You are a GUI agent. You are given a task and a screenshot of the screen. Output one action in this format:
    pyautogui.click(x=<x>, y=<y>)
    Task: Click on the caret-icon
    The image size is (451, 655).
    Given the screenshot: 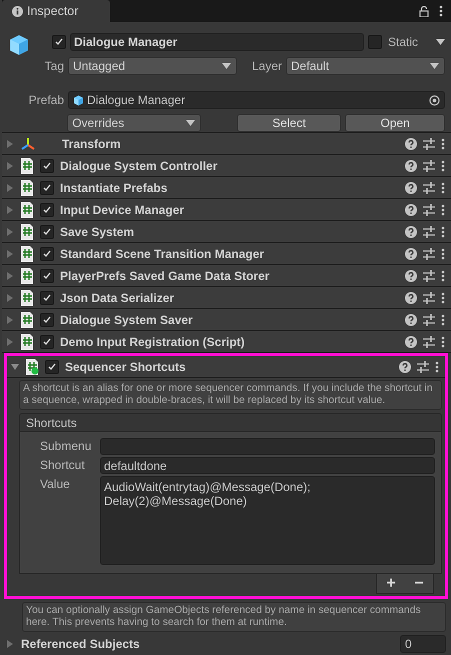 What is the action you would take?
    pyautogui.click(x=191, y=123)
    